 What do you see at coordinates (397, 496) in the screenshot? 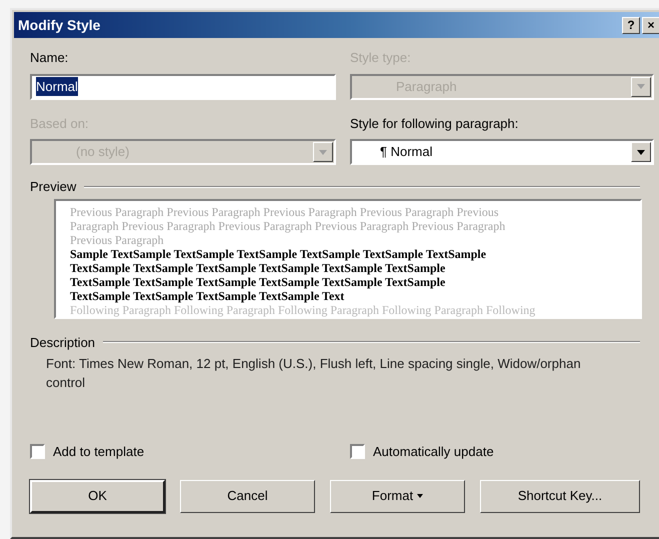
I see `dialog-button: Format` at bounding box center [397, 496].